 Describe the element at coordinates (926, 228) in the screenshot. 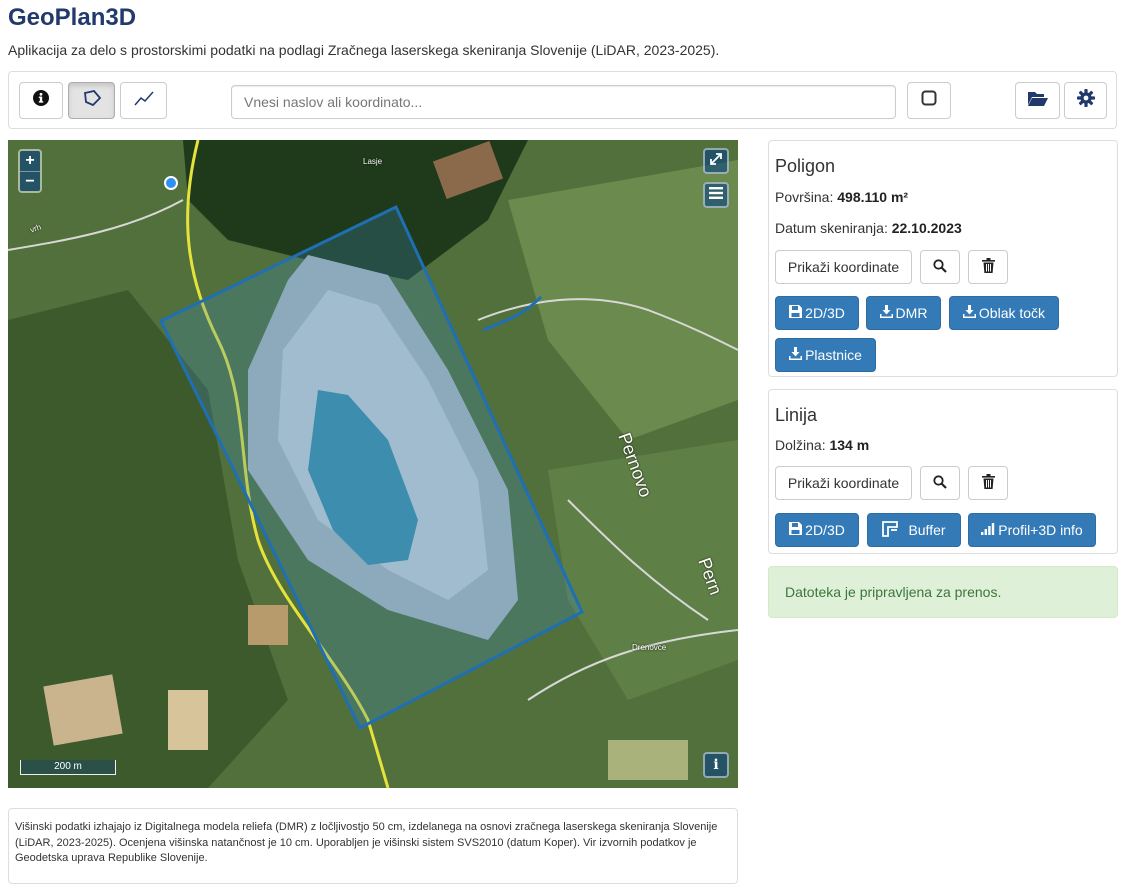

I see `scan-date-value: 22.10.2023` at that location.